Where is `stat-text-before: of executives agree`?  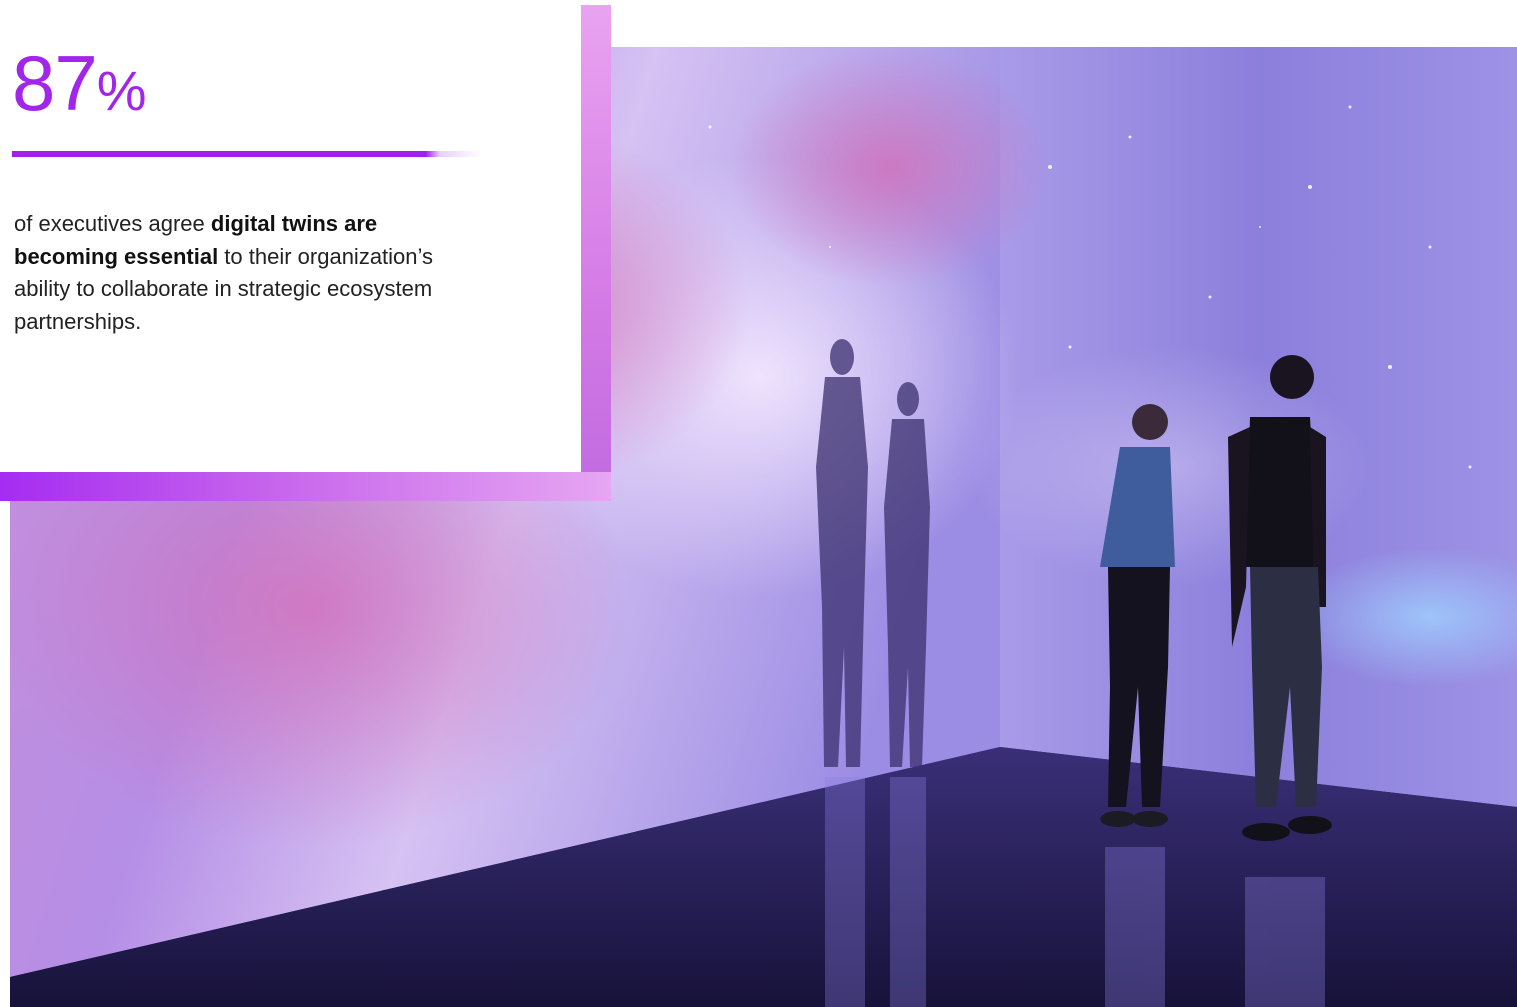 stat-text-before: of executives agree is located at coordinates (112, 223).